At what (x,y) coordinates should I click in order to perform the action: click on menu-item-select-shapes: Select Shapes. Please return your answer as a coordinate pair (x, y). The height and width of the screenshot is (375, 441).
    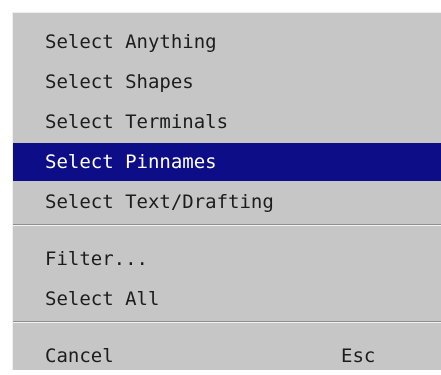
    Looking at the image, I should click on (227, 82).